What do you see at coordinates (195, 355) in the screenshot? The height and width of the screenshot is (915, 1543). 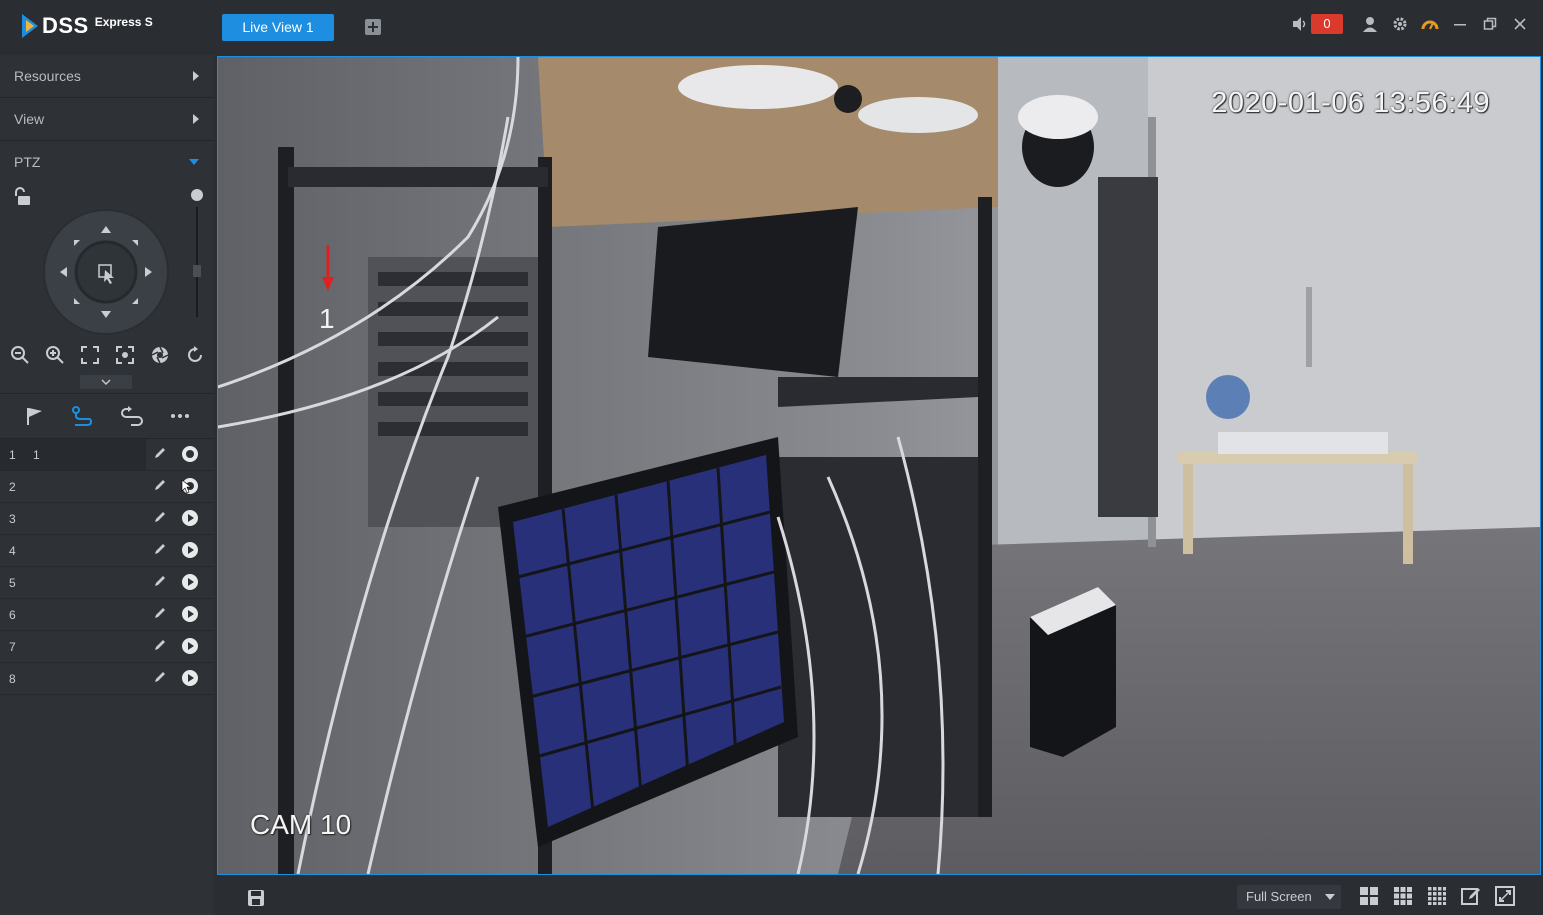 I see `refresh-icon` at bounding box center [195, 355].